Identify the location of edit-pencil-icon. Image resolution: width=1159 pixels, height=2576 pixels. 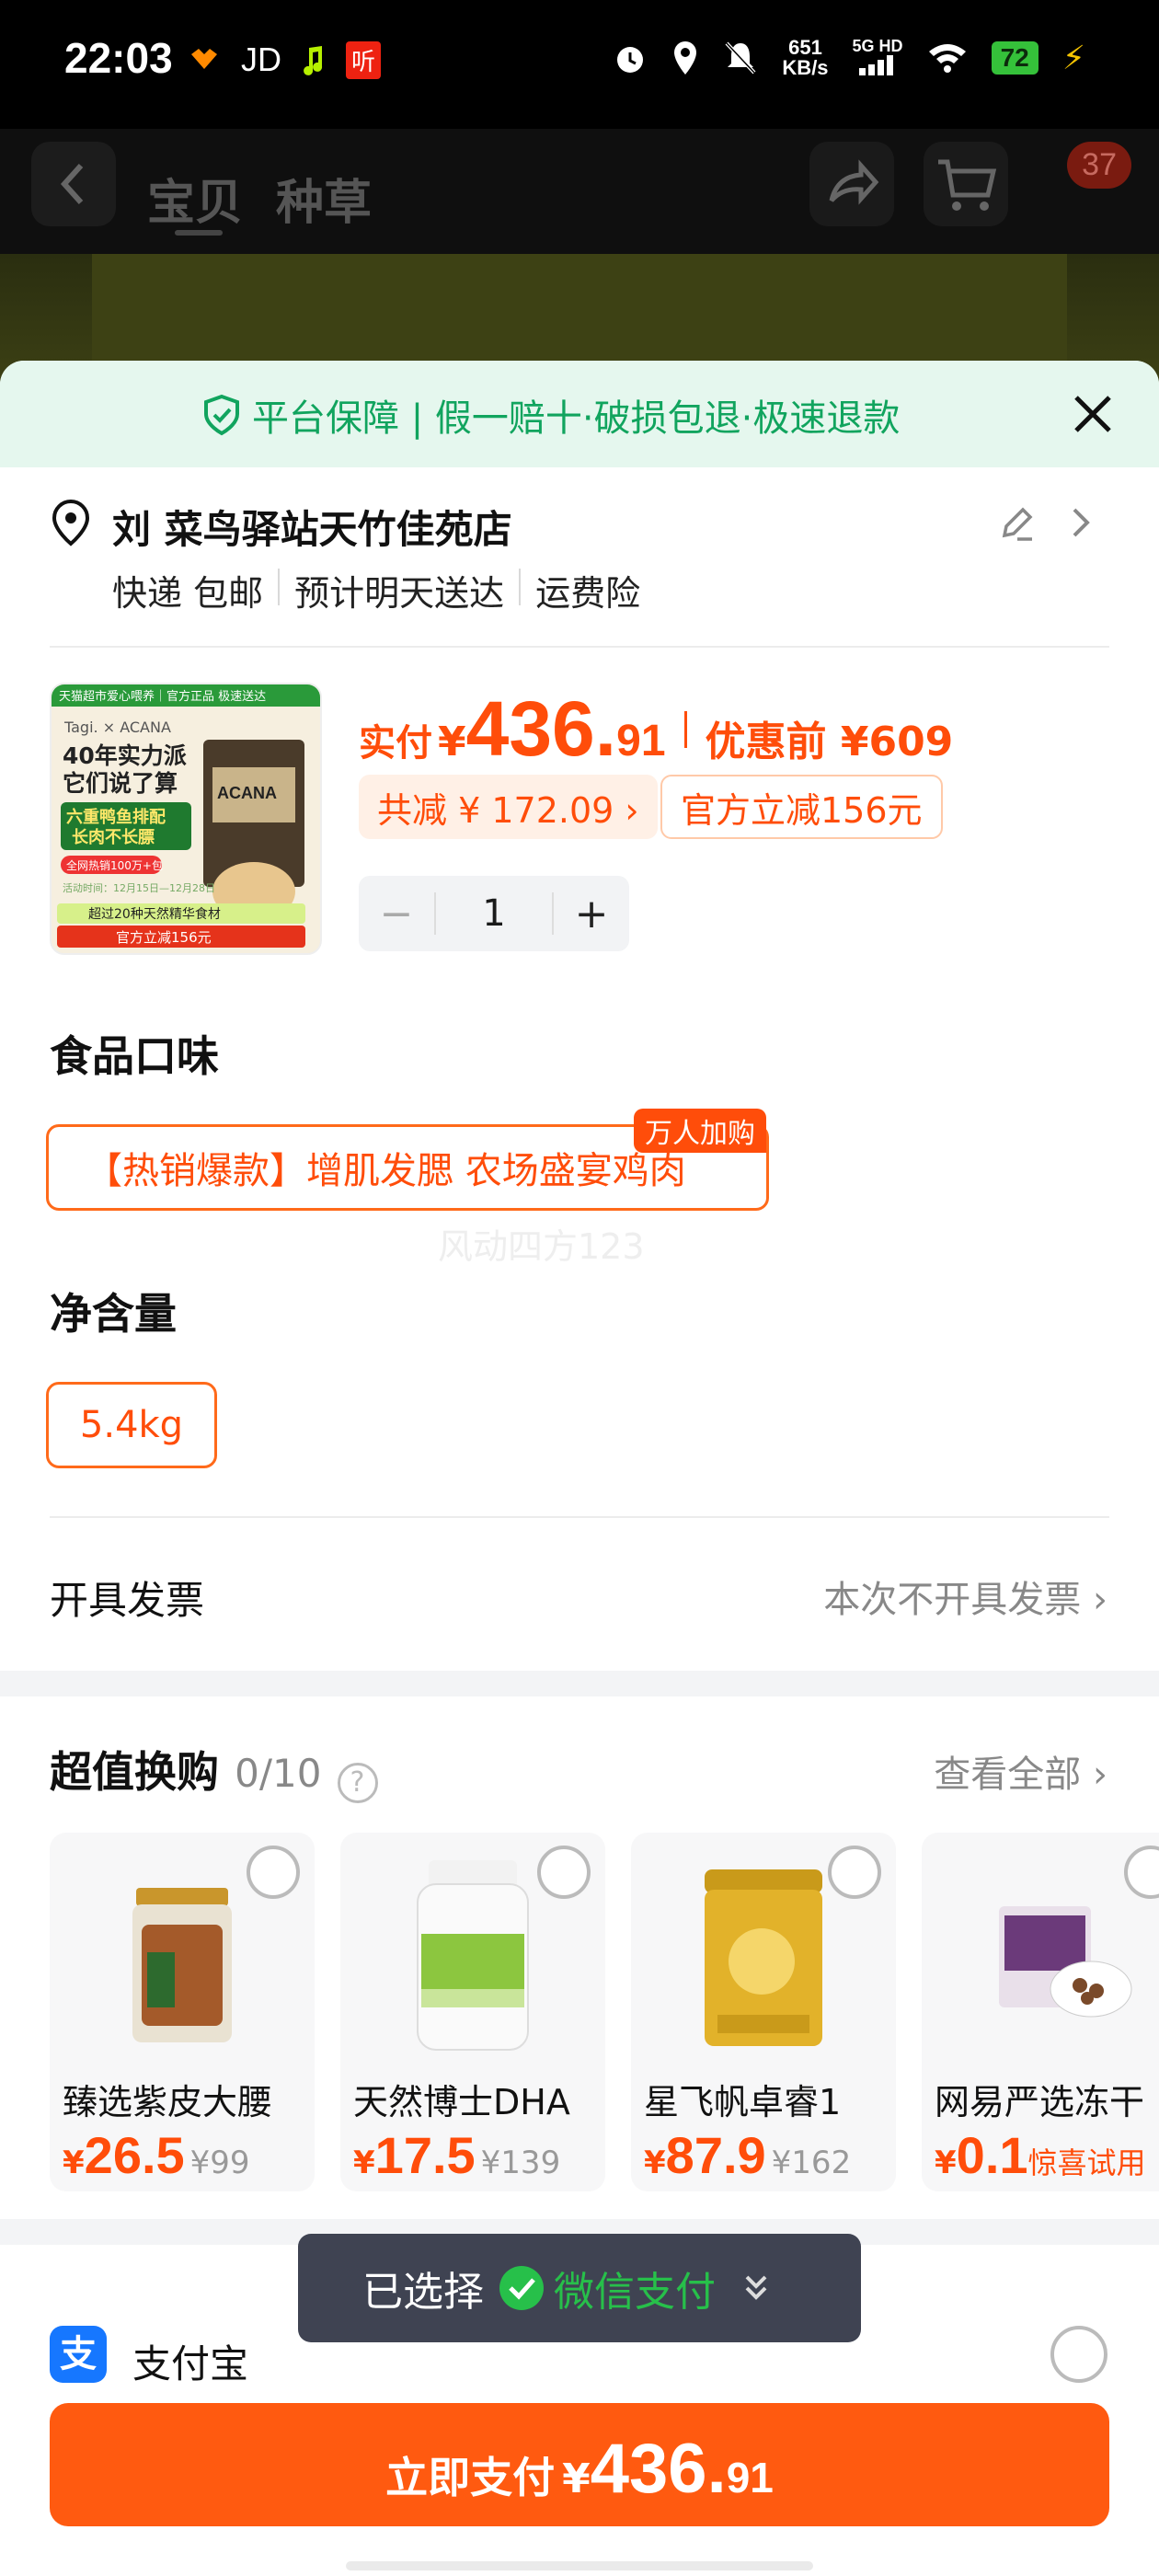
(1017, 522).